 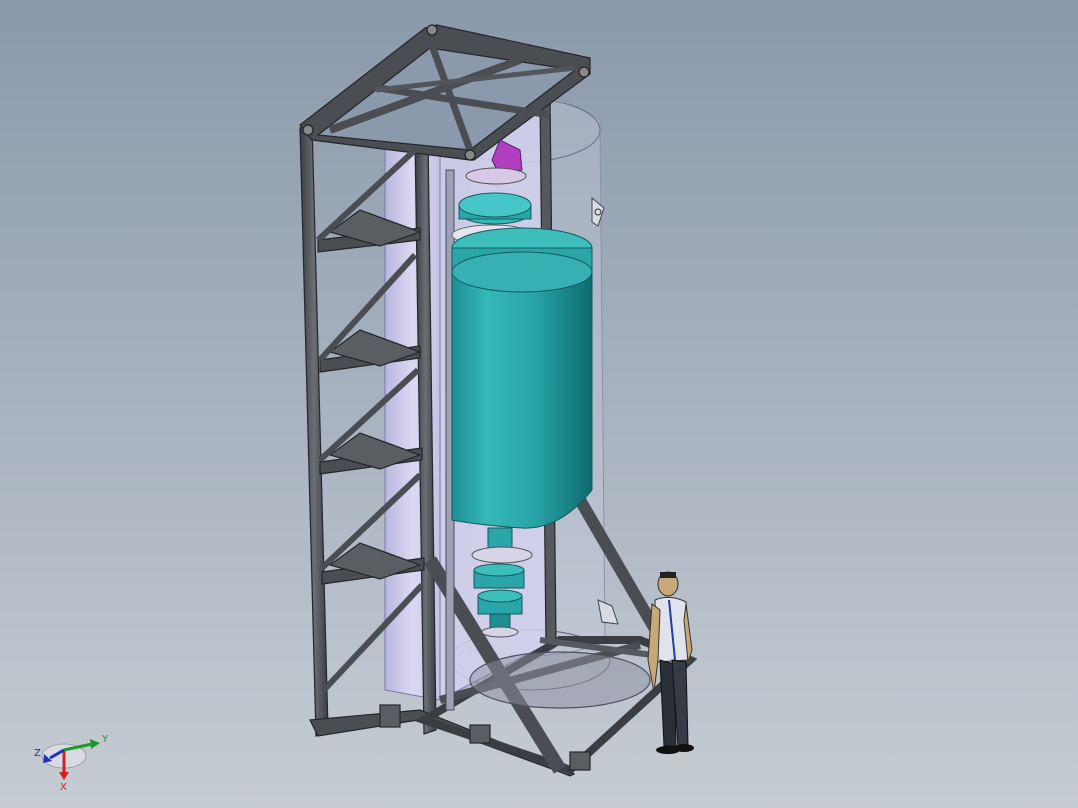 What do you see at coordinates (105, 739) in the screenshot?
I see `y-axis-label: Y` at bounding box center [105, 739].